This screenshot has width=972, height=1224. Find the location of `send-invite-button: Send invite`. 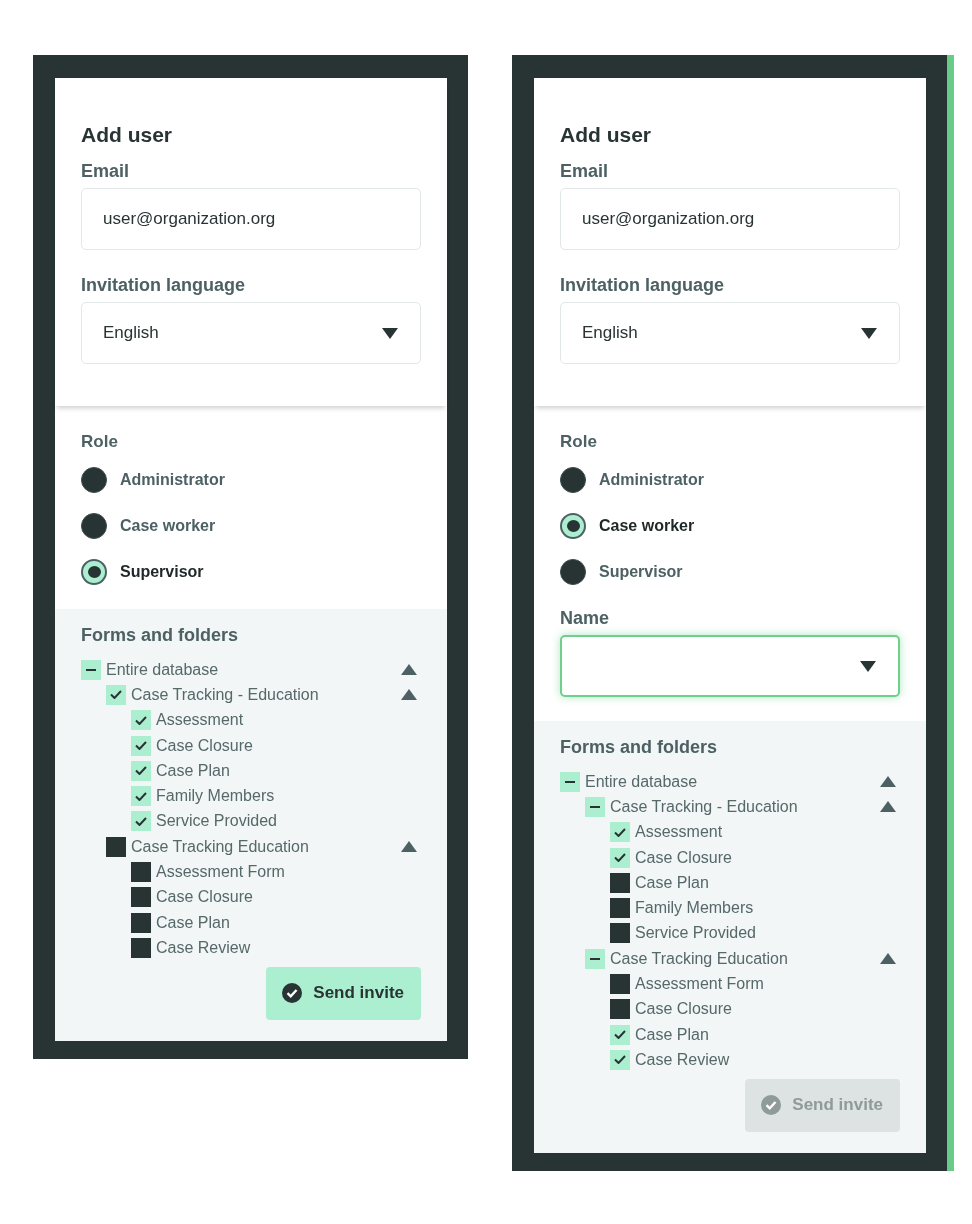

send-invite-button: Send invite is located at coordinates (343, 993).